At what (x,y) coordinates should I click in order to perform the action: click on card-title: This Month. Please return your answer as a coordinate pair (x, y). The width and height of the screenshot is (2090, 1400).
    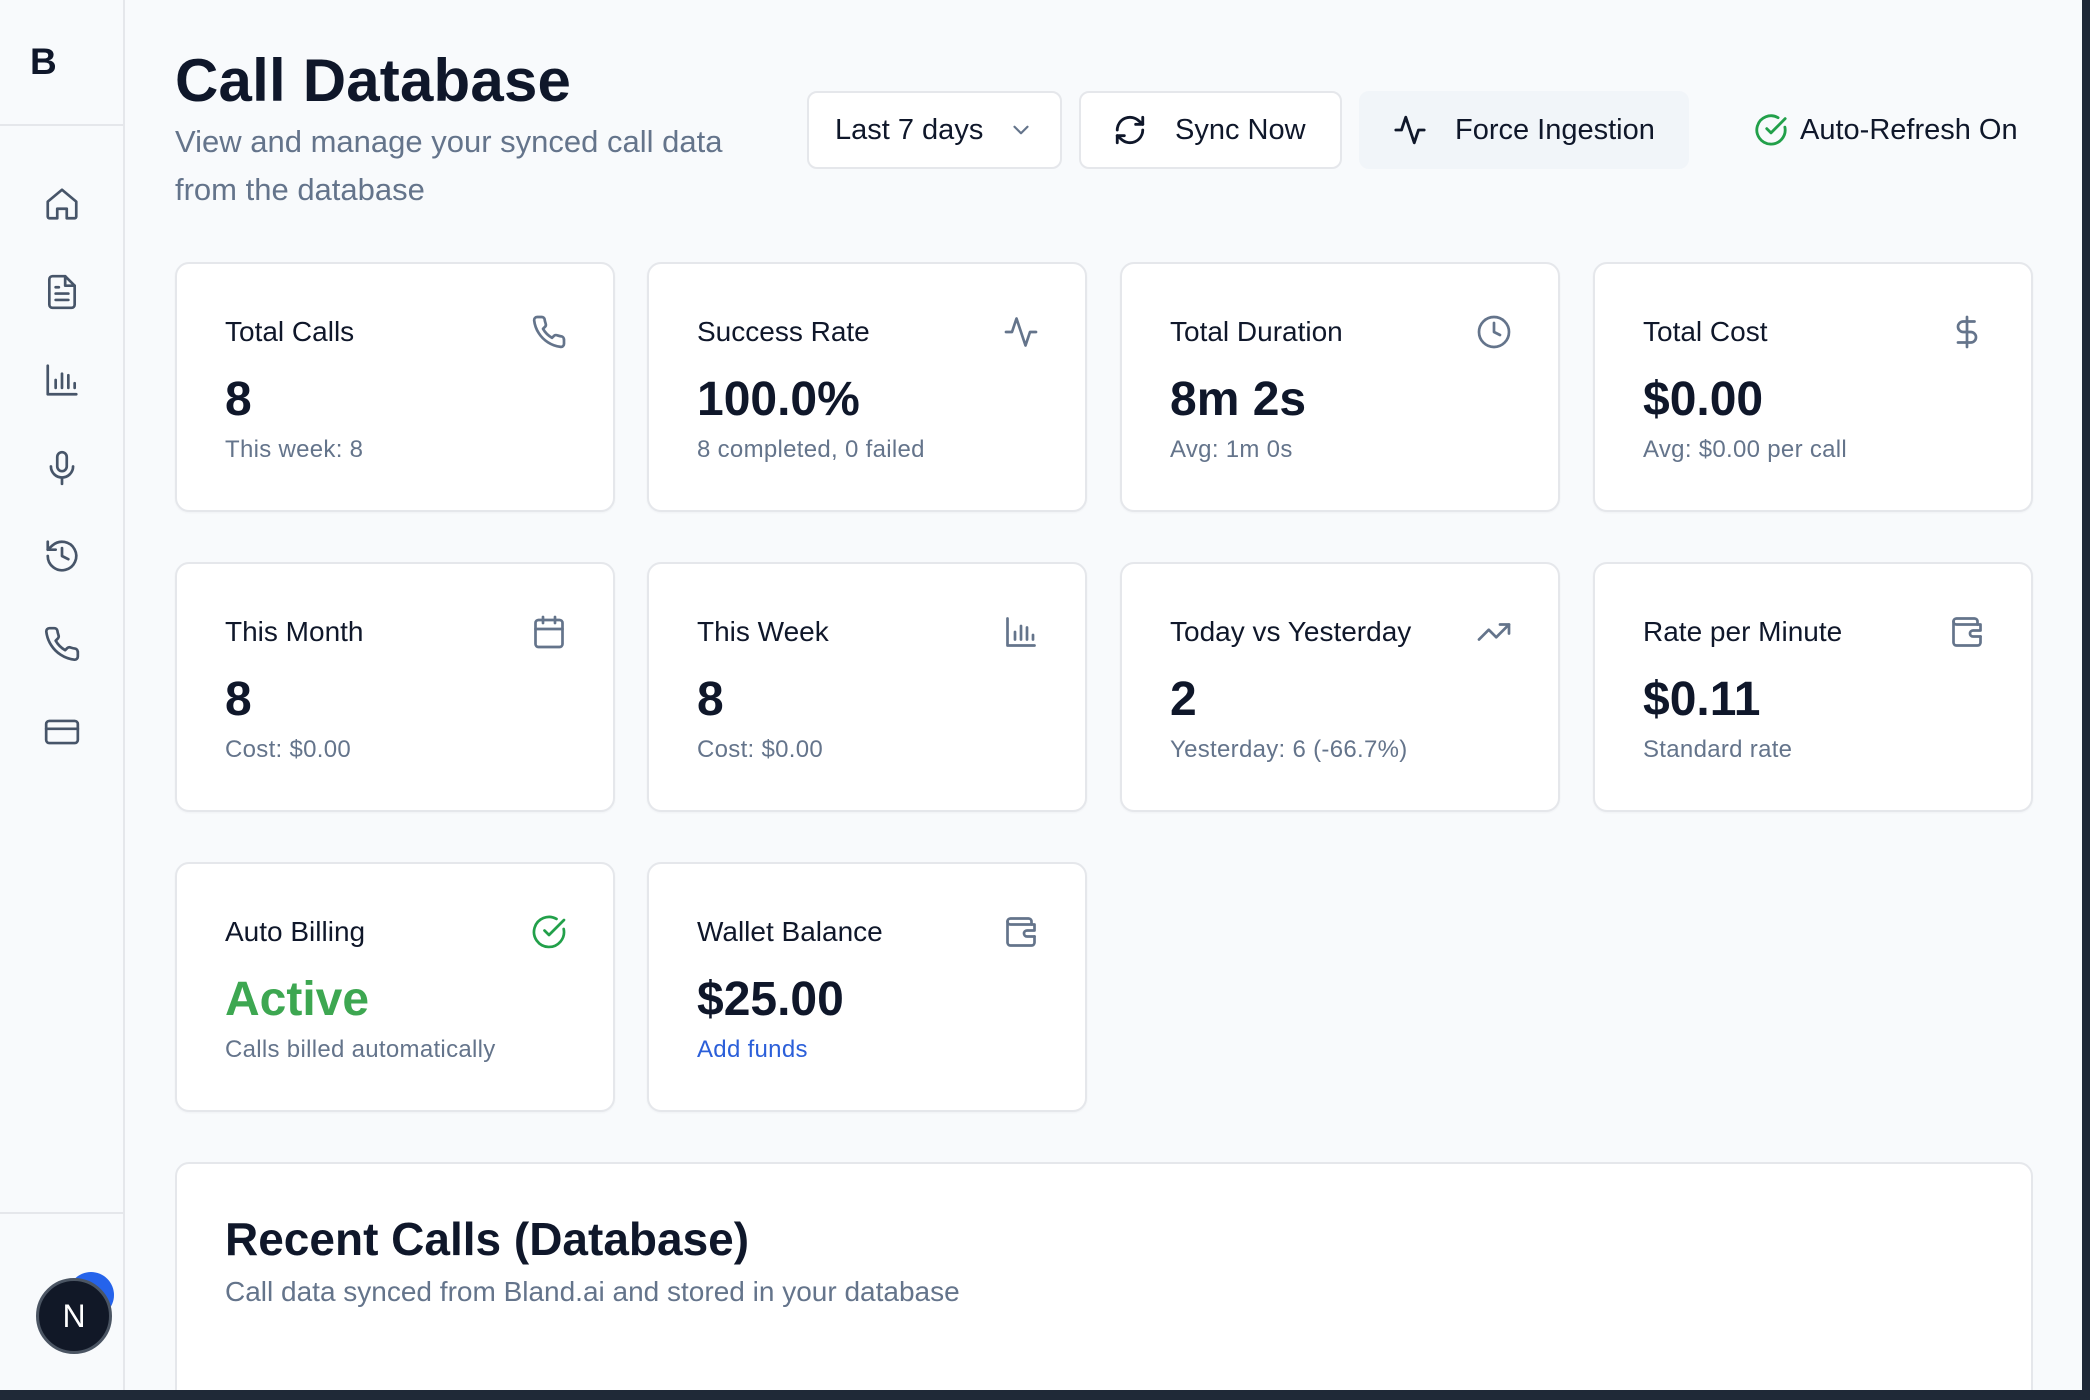
    Looking at the image, I should click on (294, 631).